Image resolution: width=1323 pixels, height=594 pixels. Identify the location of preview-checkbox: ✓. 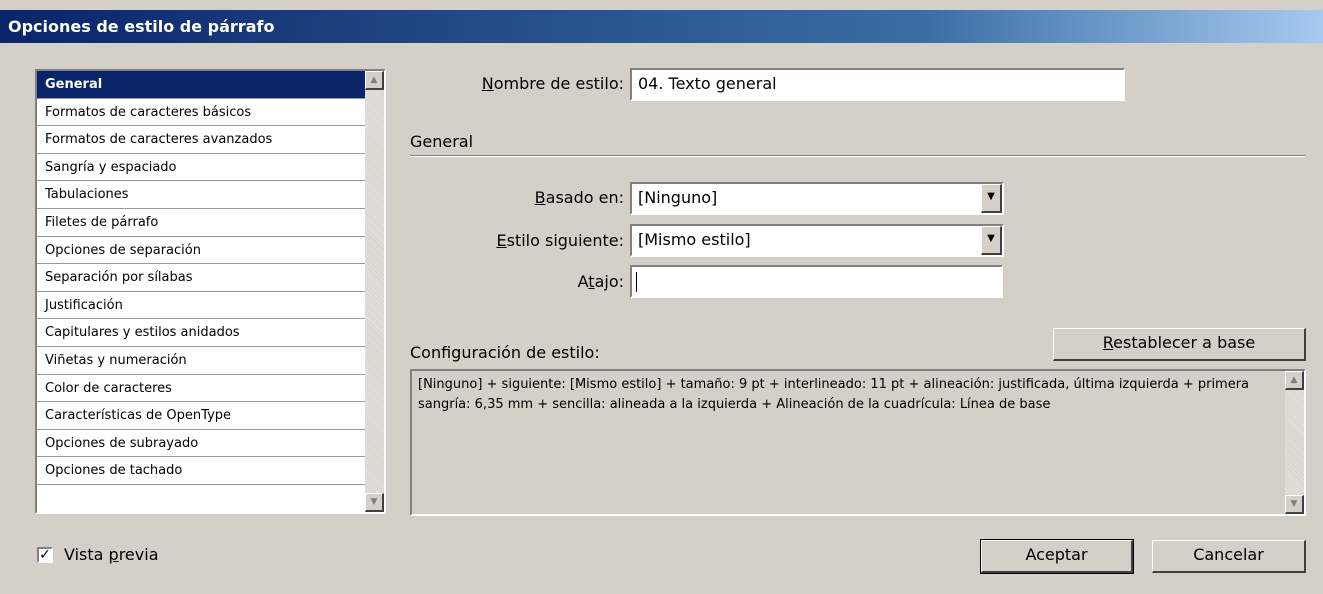
(45, 555).